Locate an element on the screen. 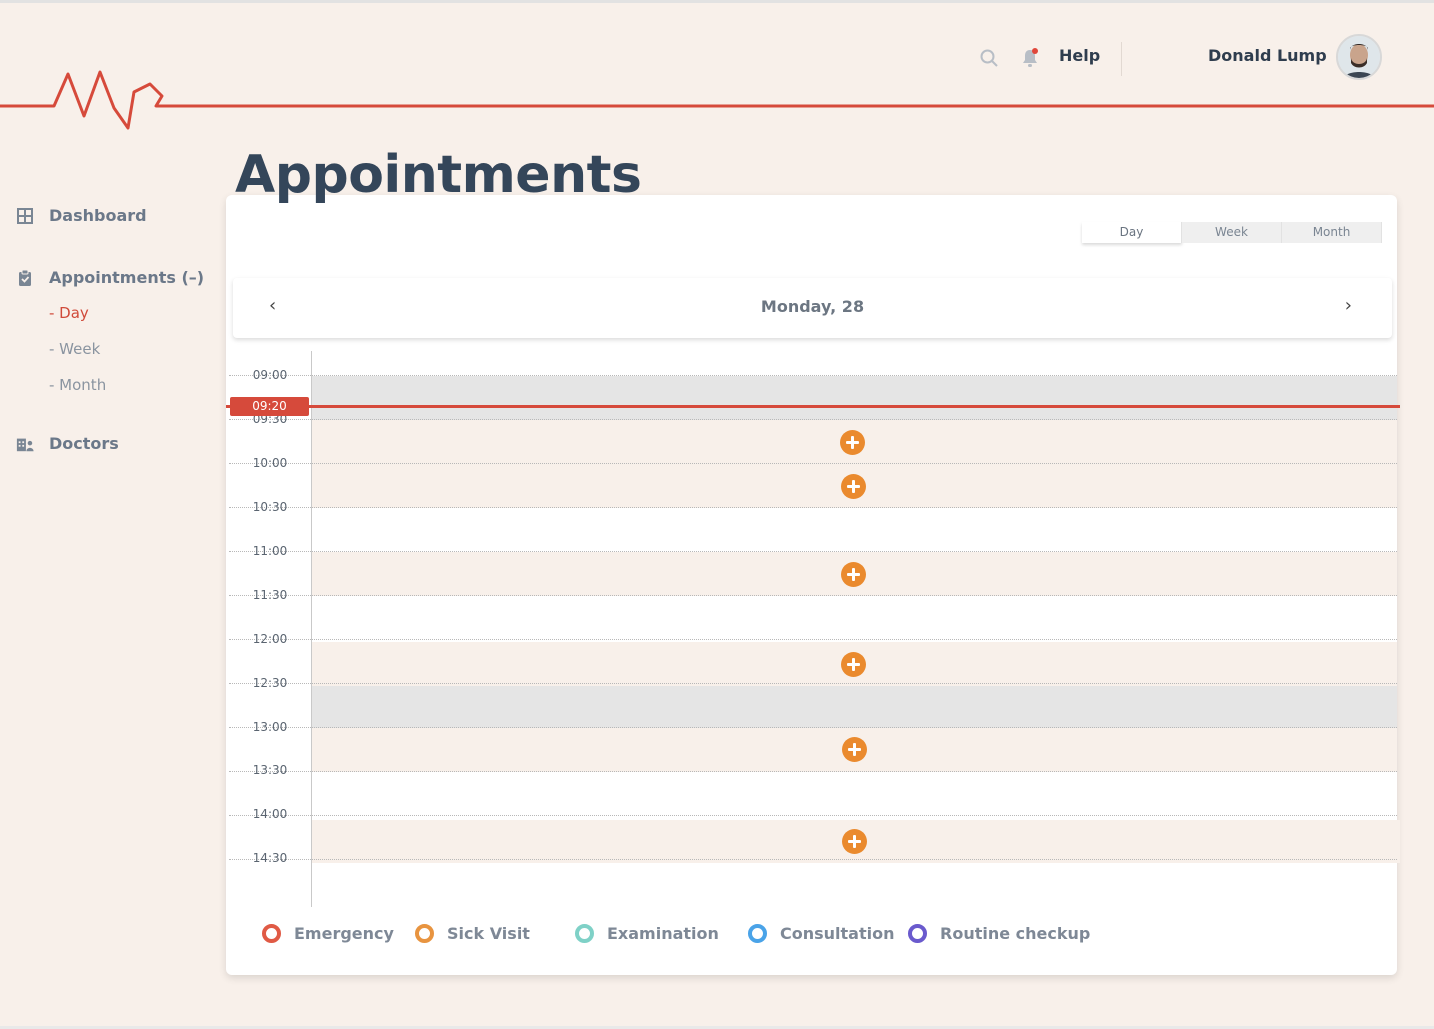  user-avatar-icon is located at coordinates (1359, 57).